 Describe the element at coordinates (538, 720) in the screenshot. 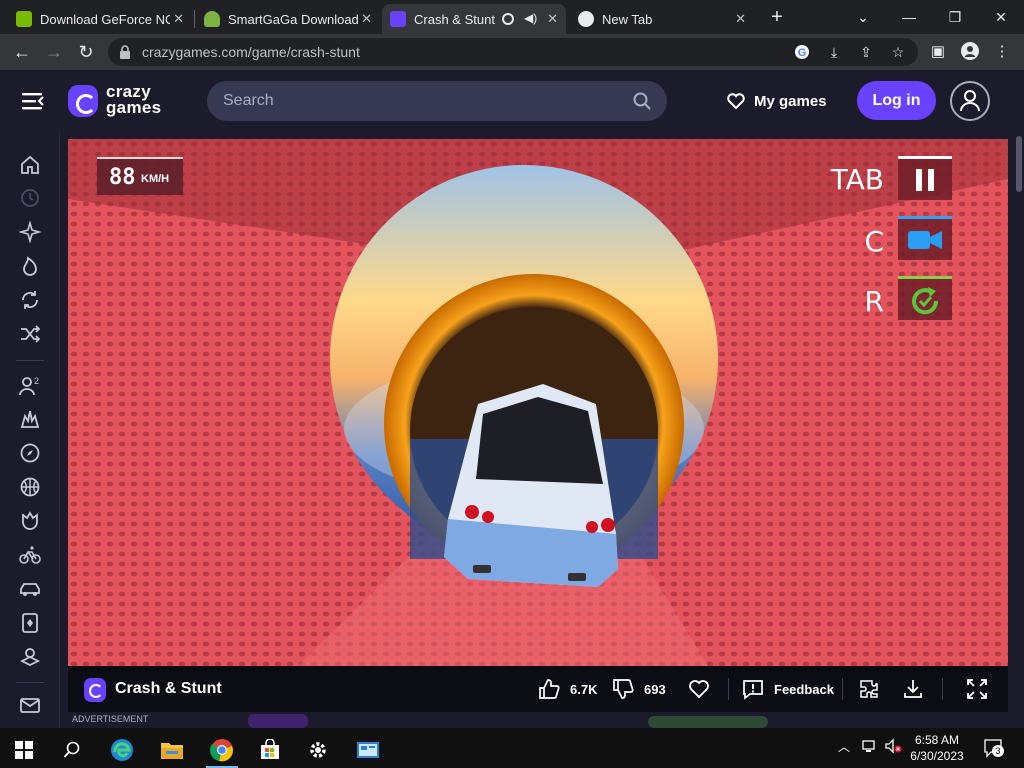

I see `advertisement-strip: ADVERTISEMENT` at that location.